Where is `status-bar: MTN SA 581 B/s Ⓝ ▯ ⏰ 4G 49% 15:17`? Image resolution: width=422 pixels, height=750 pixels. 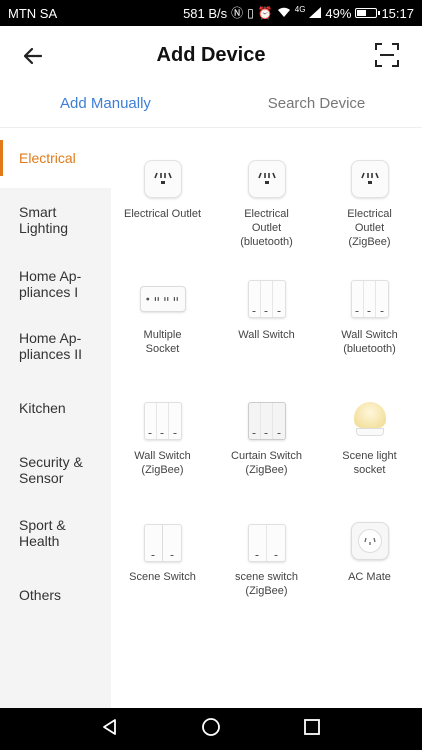 status-bar: MTN SA 581 B/s Ⓝ ▯ ⏰ 4G 49% 15:17 is located at coordinates (211, 13).